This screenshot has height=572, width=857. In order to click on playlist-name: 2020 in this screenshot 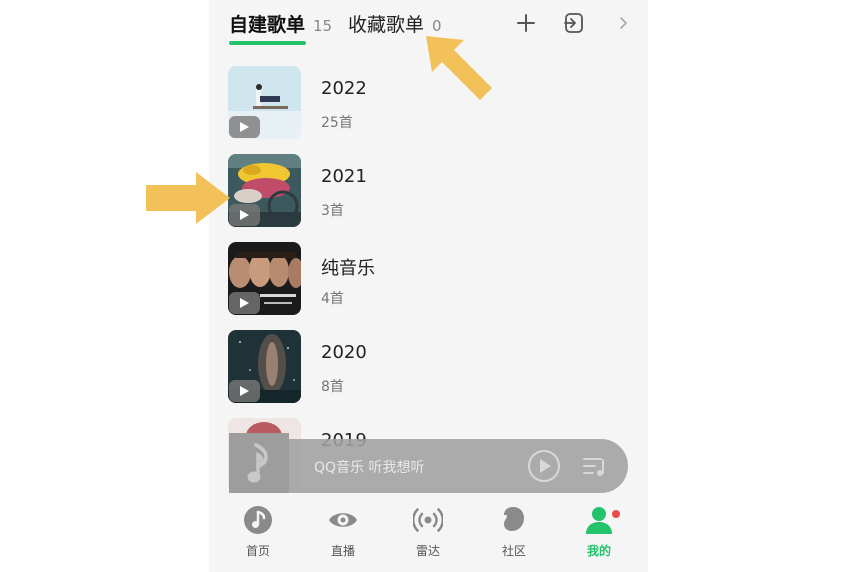, I will do `click(344, 352)`.